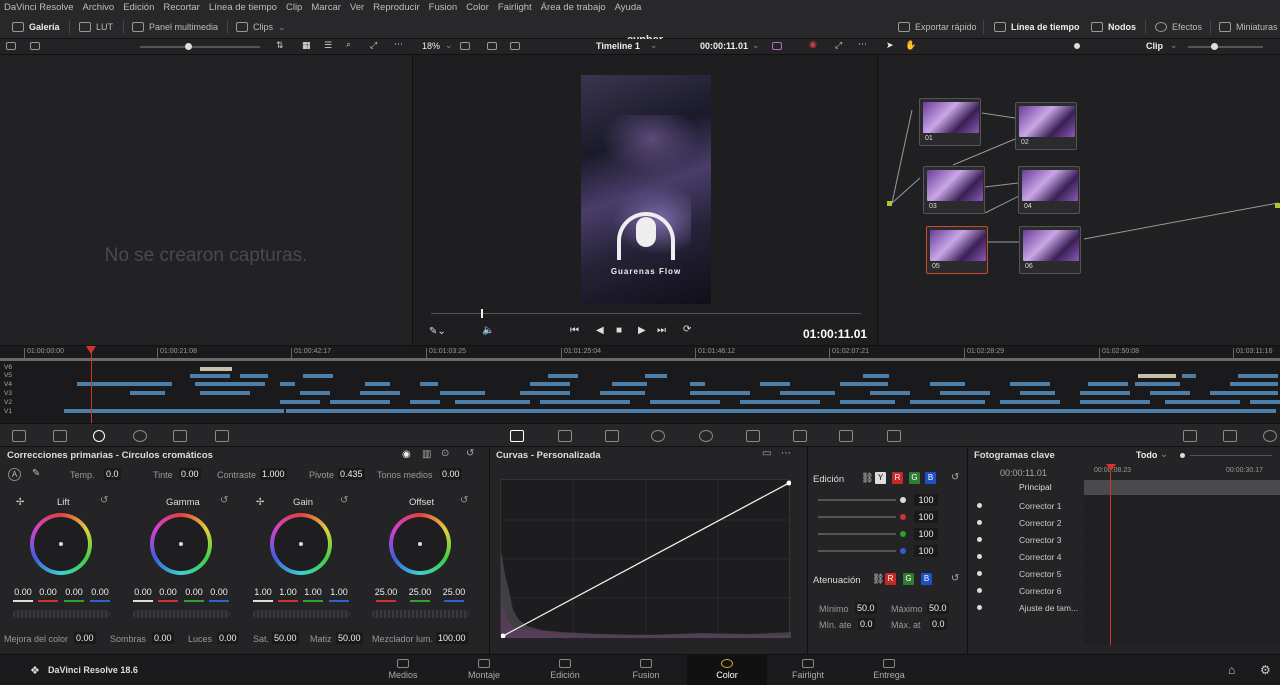 The width and height of the screenshot is (1280, 685). What do you see at coordinates (930, 478) in the screenshot?
I see `chip-b: B` at bounding box center [930, 478].